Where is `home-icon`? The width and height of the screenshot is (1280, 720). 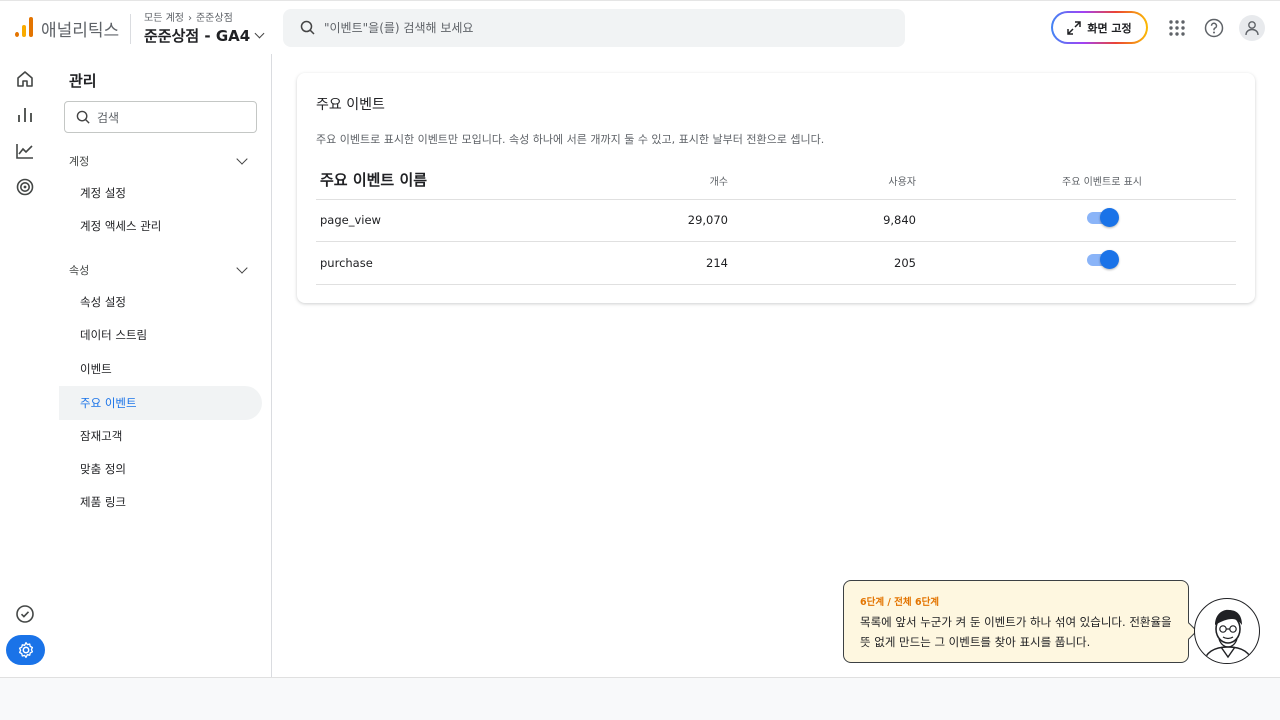
home-icon is located at coordinates (25, 79).